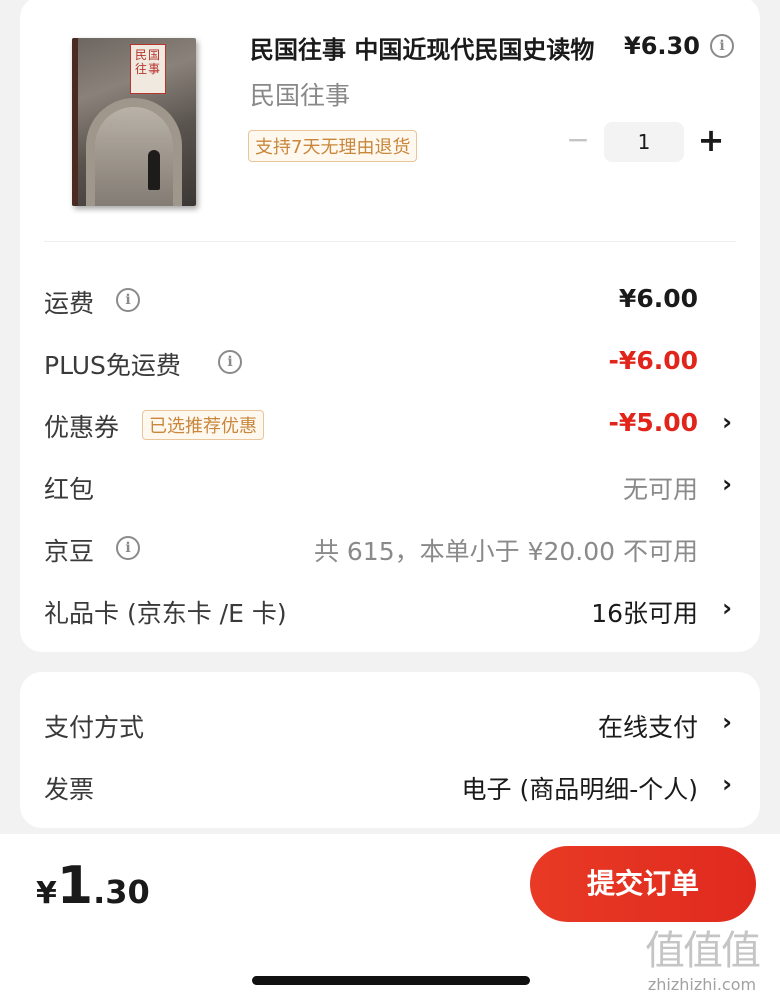 The height and width of the screenshot is (1002, 780). I want to click on site-watermark: 值值值 zhizhizhi.com, so click(702, 964).